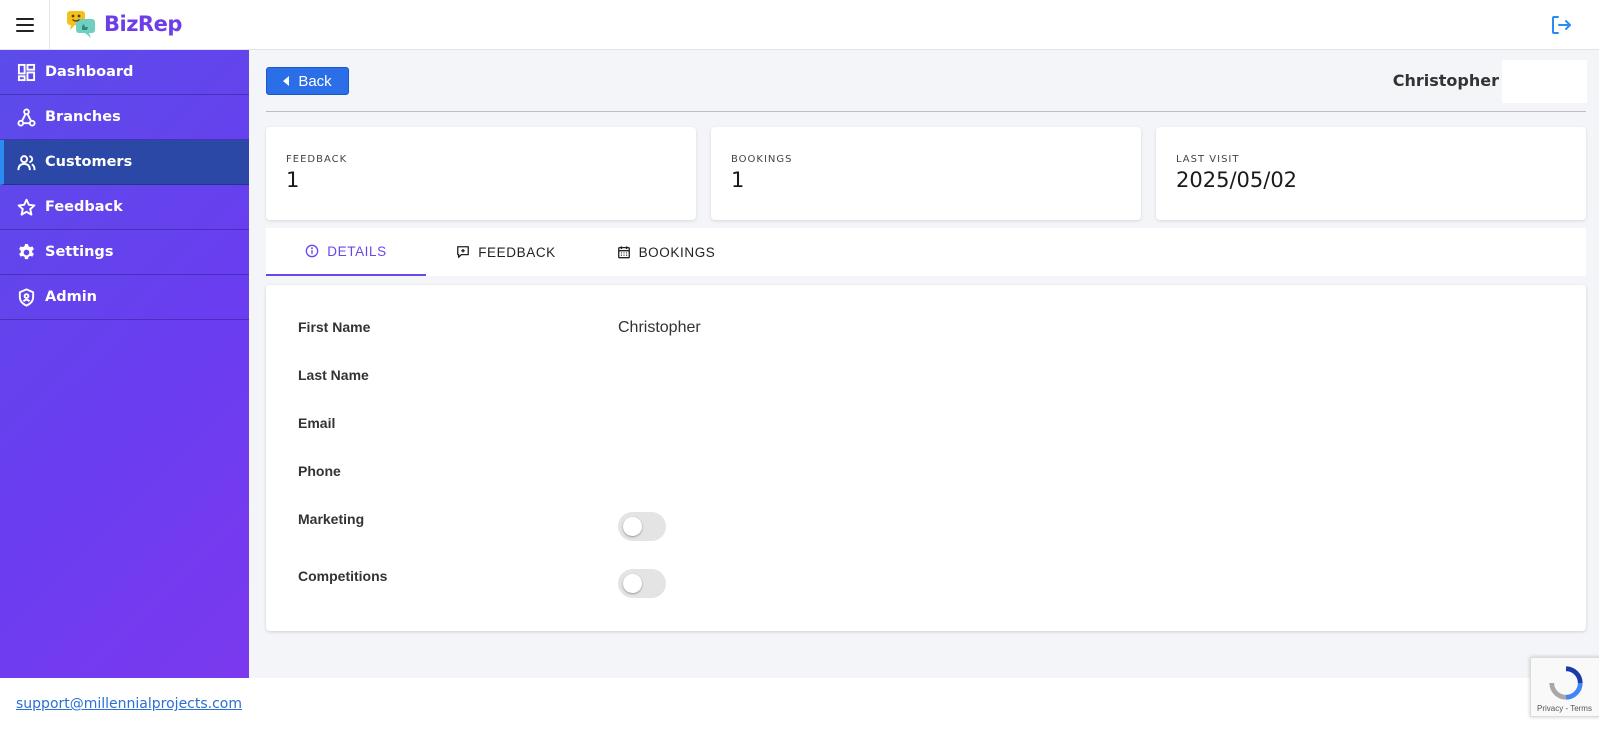 The width and height of the screenshot is (1599, 731). Describe the element at coordinates (926, 111) in the screenshot. I see `header-divider` at that location.